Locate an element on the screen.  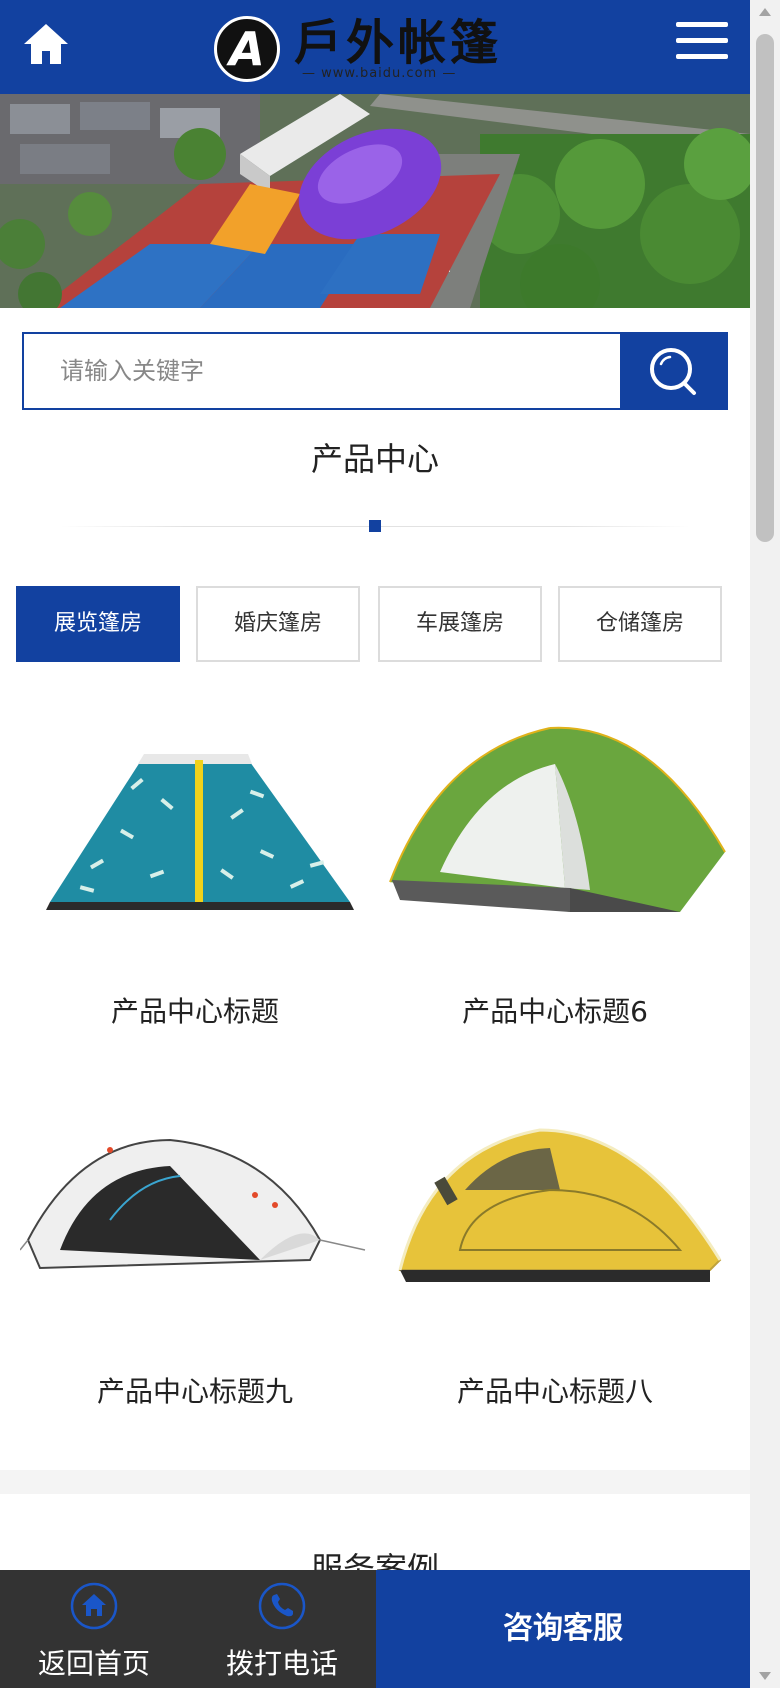
products-section-title: 产品中心 is located at coordinates (374, 459).